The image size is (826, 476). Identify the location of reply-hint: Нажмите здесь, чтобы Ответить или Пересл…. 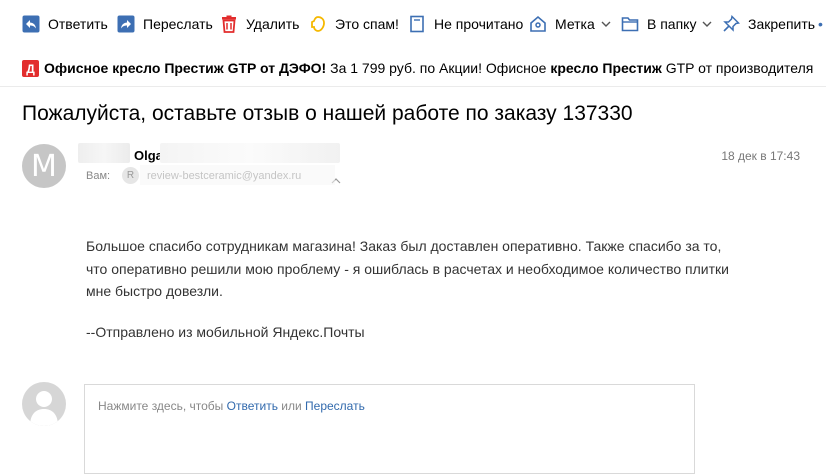
(231, 406).